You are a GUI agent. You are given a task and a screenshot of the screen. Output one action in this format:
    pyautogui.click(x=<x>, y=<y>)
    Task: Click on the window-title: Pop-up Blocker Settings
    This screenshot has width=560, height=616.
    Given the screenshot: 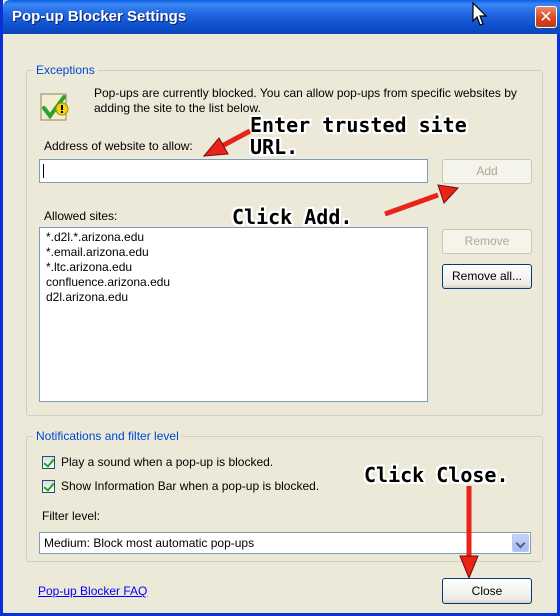 What is the action you would take?
    pyautogui.click(x=99, y=16)
    